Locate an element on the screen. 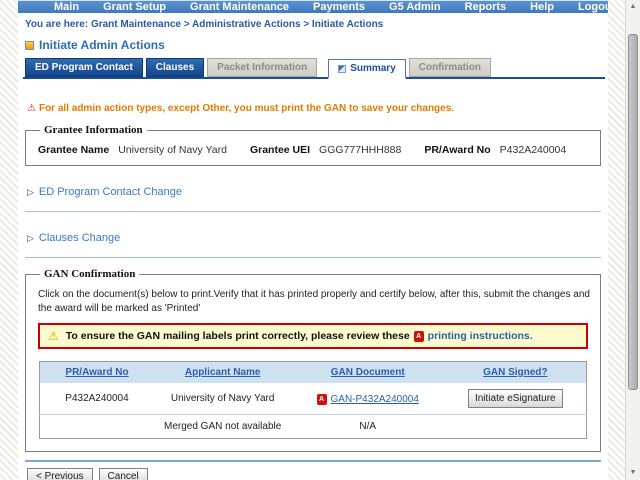 The width and height of the screenshot is (640, 480). printing-instructions-link: printing instructions. is located at coordinates (480, 336).